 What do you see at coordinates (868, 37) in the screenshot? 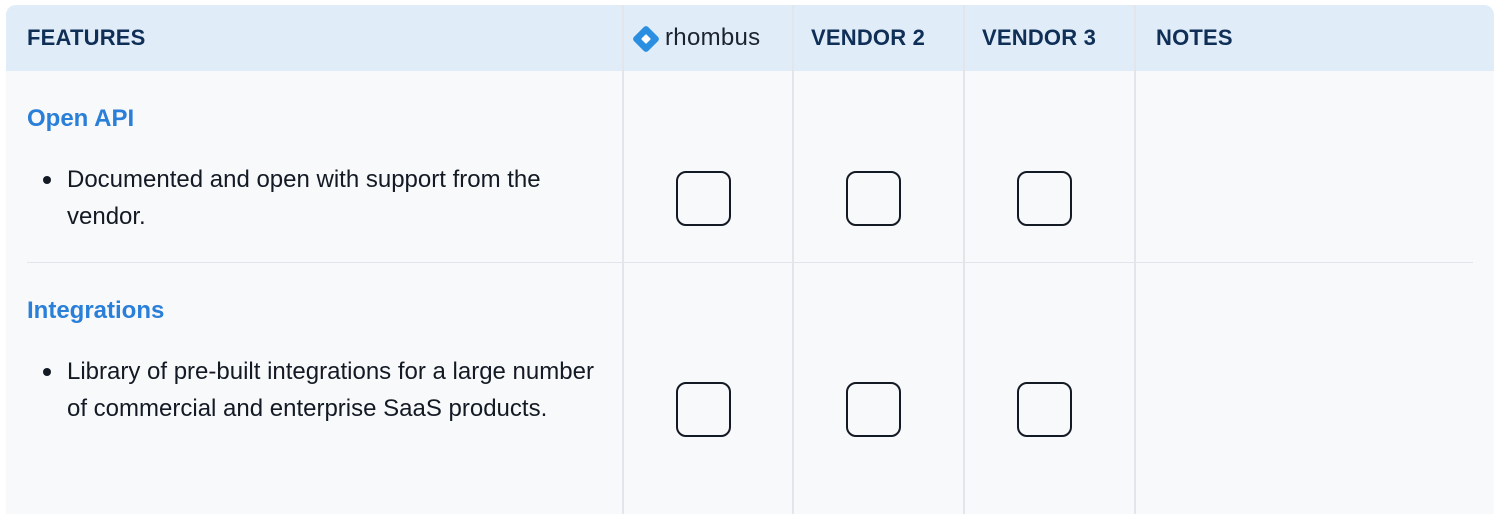
I see `header-vendor-2: VENDOR 2` at bounding box center [868, 37].